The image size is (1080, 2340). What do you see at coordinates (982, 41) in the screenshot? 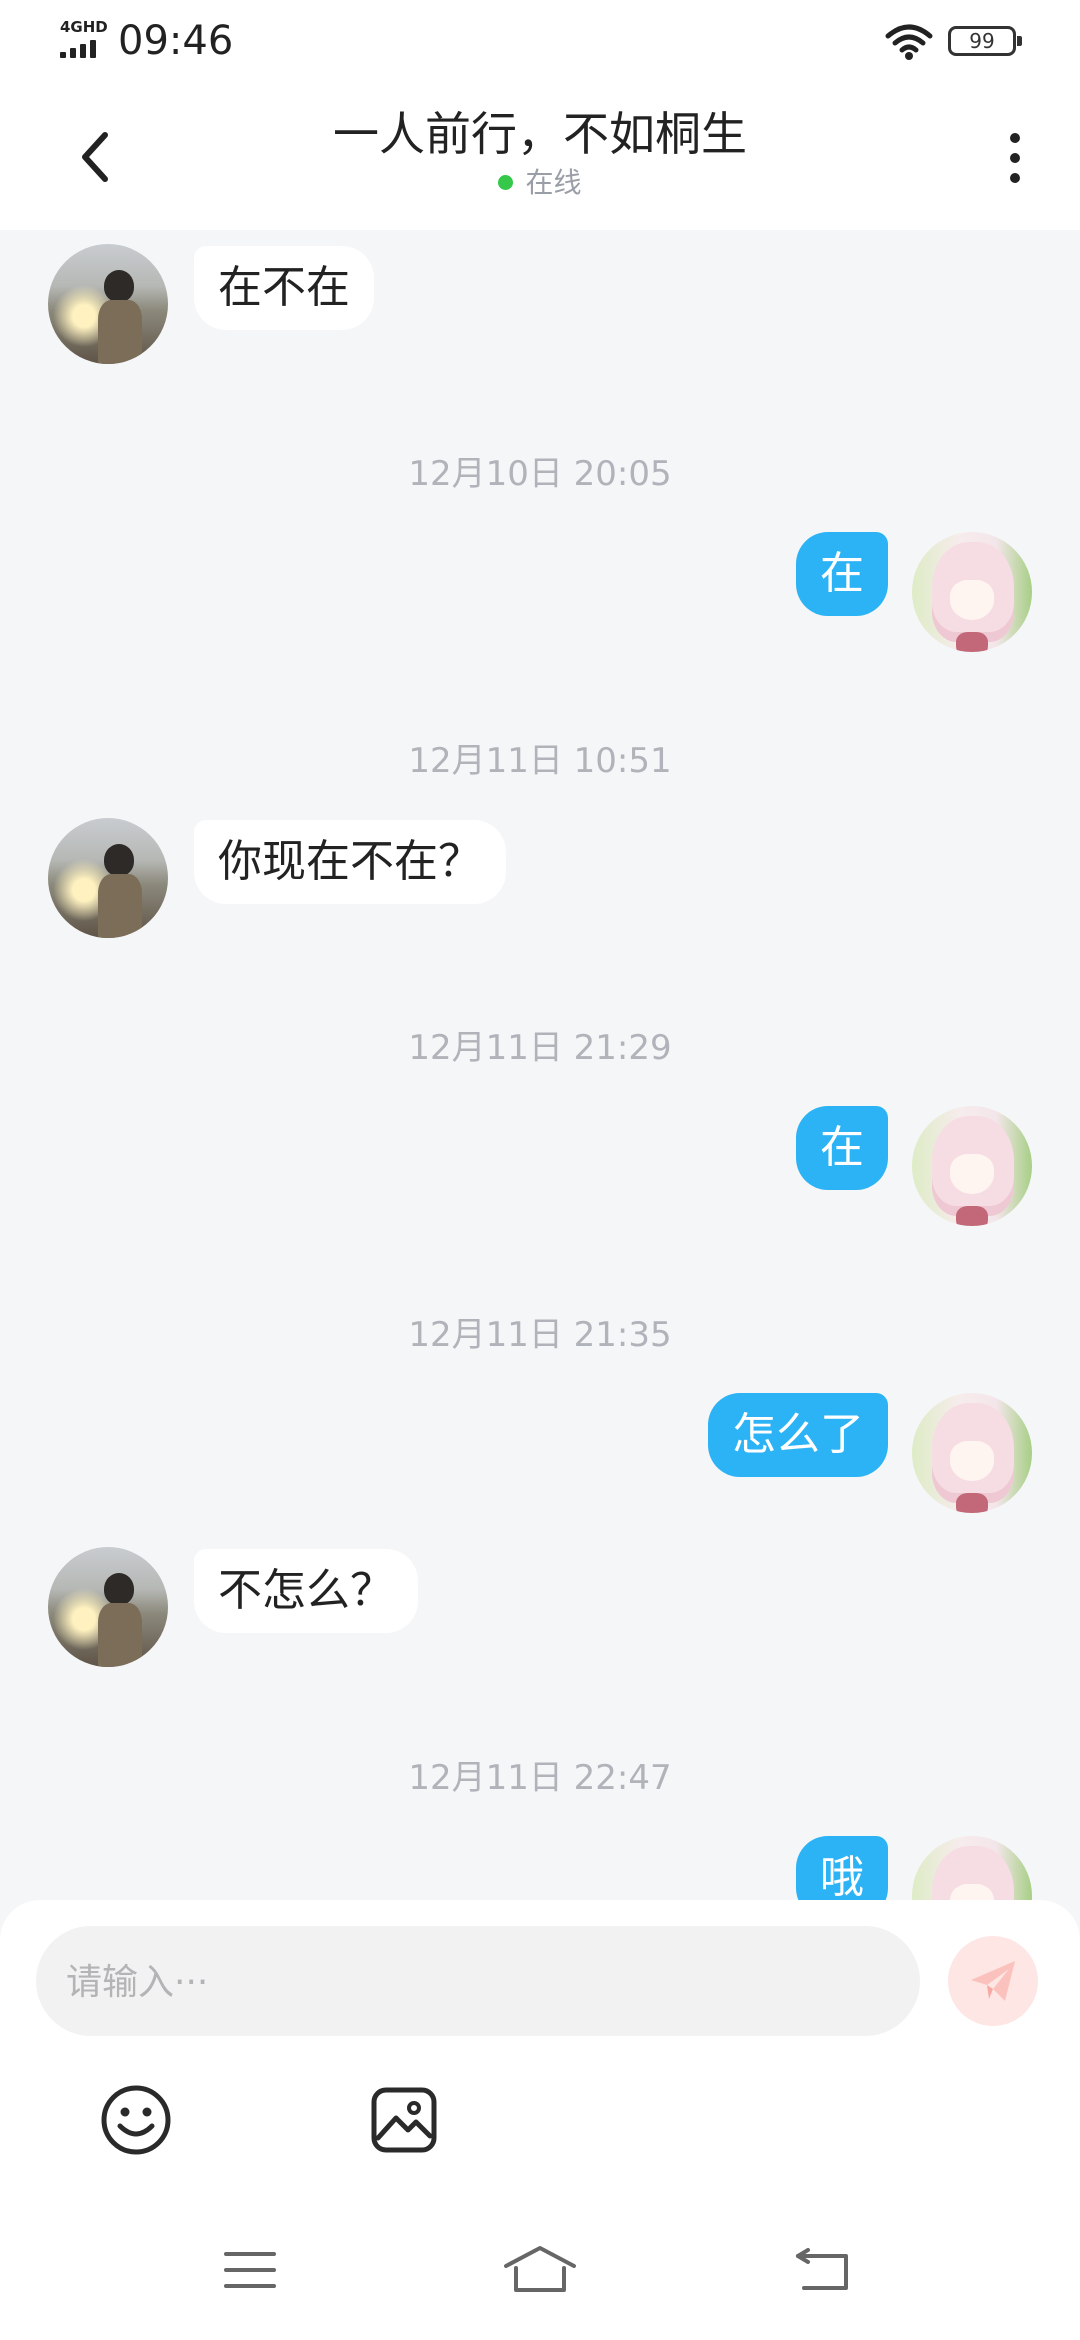
I see `battery-level: 99` at bounding box center [982, 41].